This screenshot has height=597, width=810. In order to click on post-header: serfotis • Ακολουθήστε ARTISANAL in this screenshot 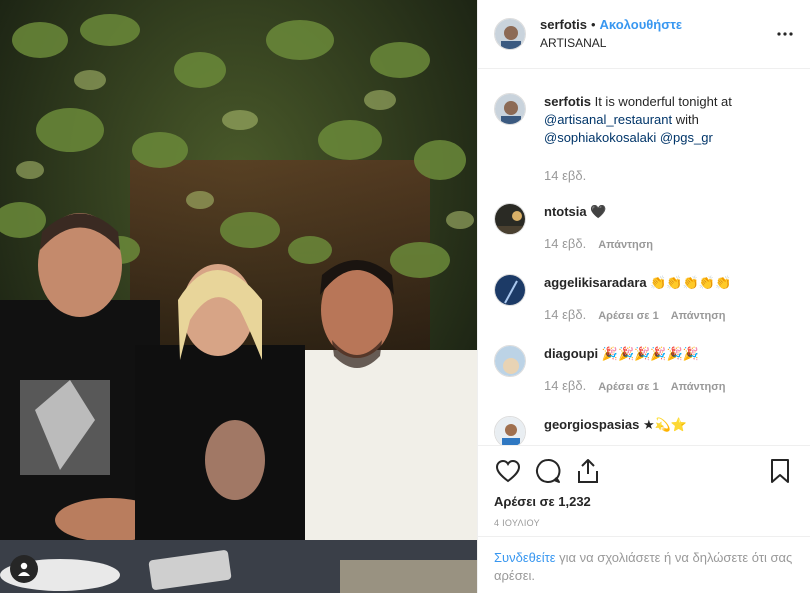, I will do `click(644, 34)`.